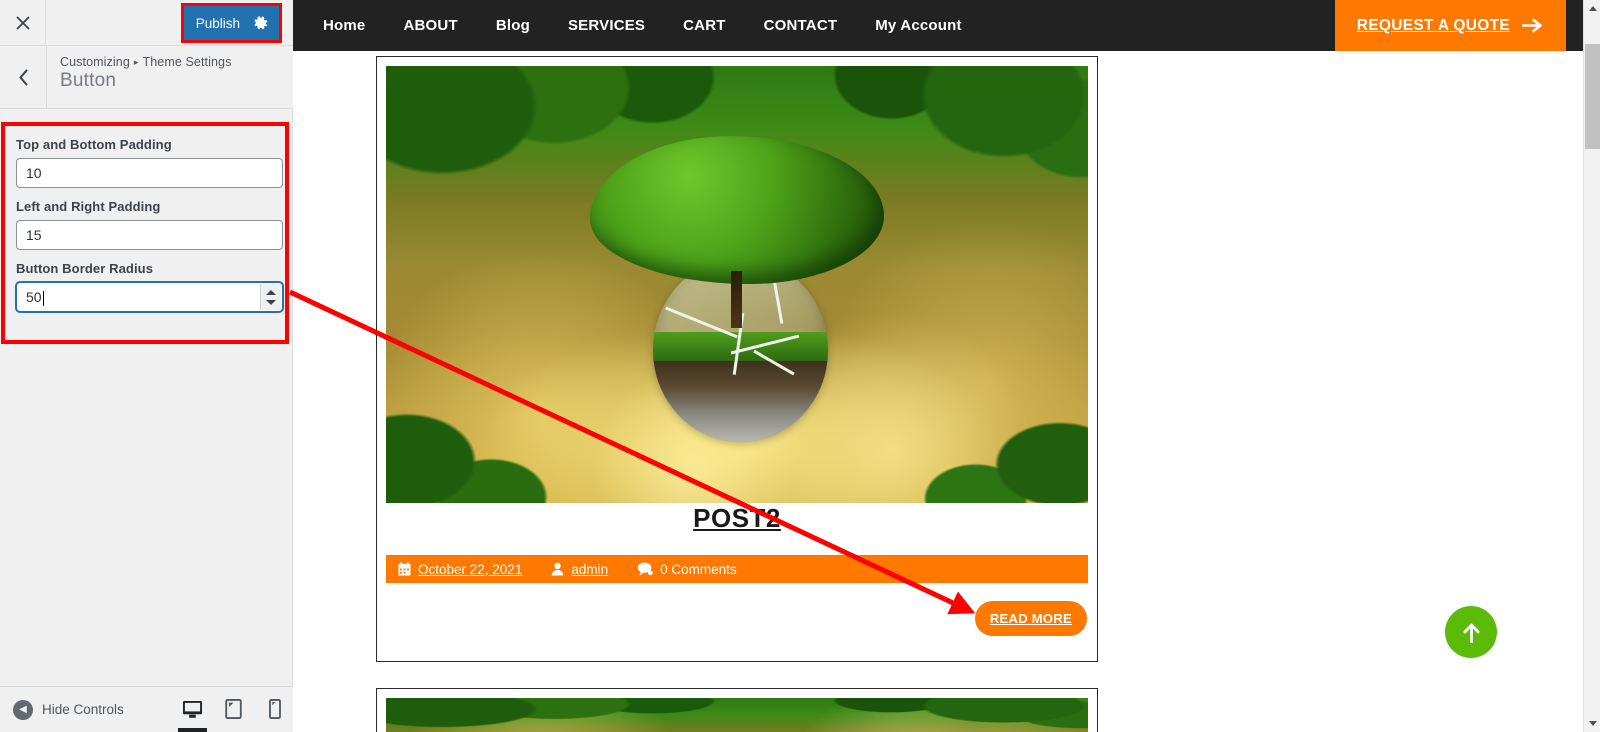  I want to click on user-icon, so click(558, 569).